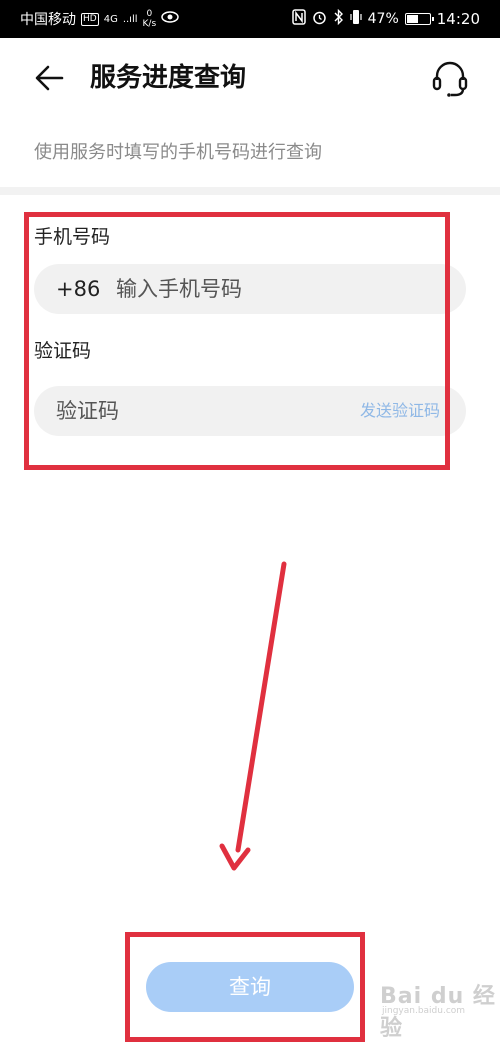  I want to click on baidu-watermark: Bai du 经验 jingyan.baidu.com, so click(440, 1010).